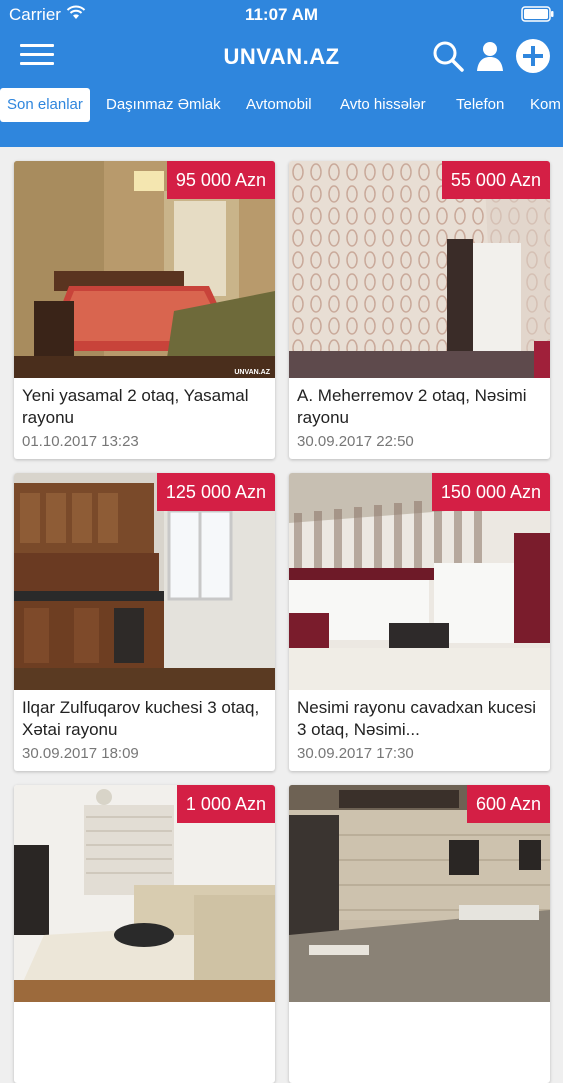 The height and width of the screenshot is (1083, 563). I want to click on listing-title: Yeni yasamal 2 otaq, Yasamal rayonu, so click(135, 406).